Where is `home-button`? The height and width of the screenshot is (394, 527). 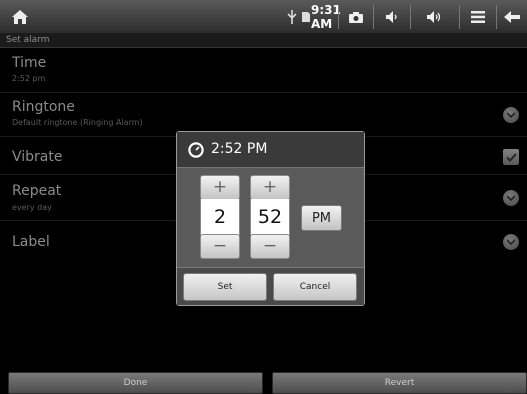
home-button is located at coordinates (20, 17).